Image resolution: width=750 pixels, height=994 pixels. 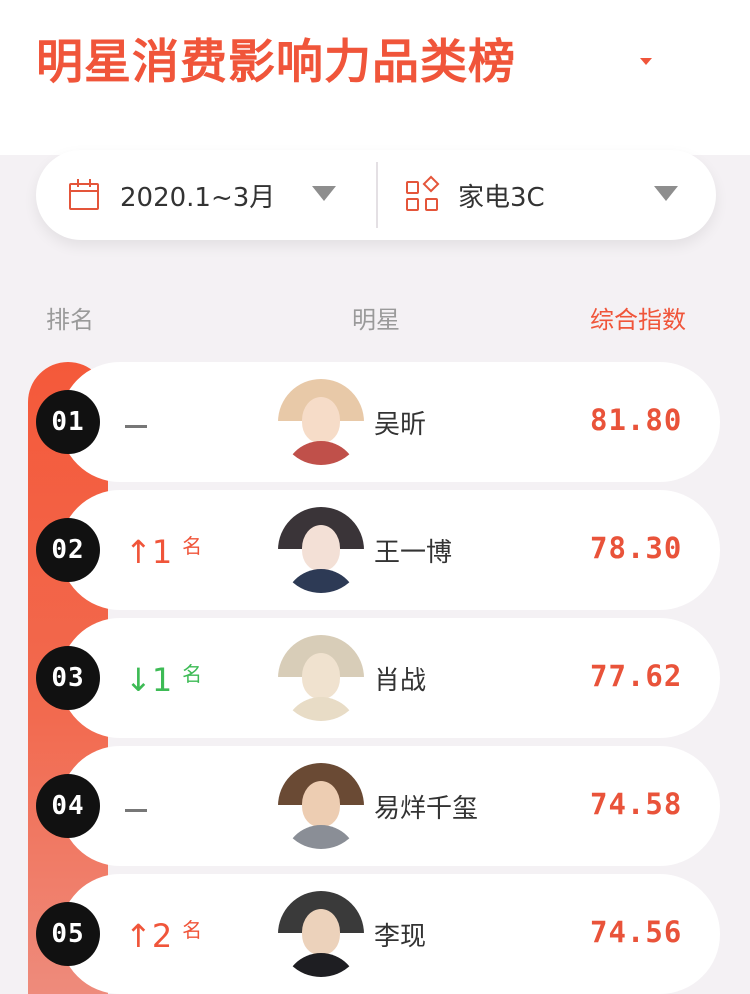 What do you see at coordinates (556, 195) in the screenshot?
I see `category-filter: 家电3C` at bounding box center [556, 195].